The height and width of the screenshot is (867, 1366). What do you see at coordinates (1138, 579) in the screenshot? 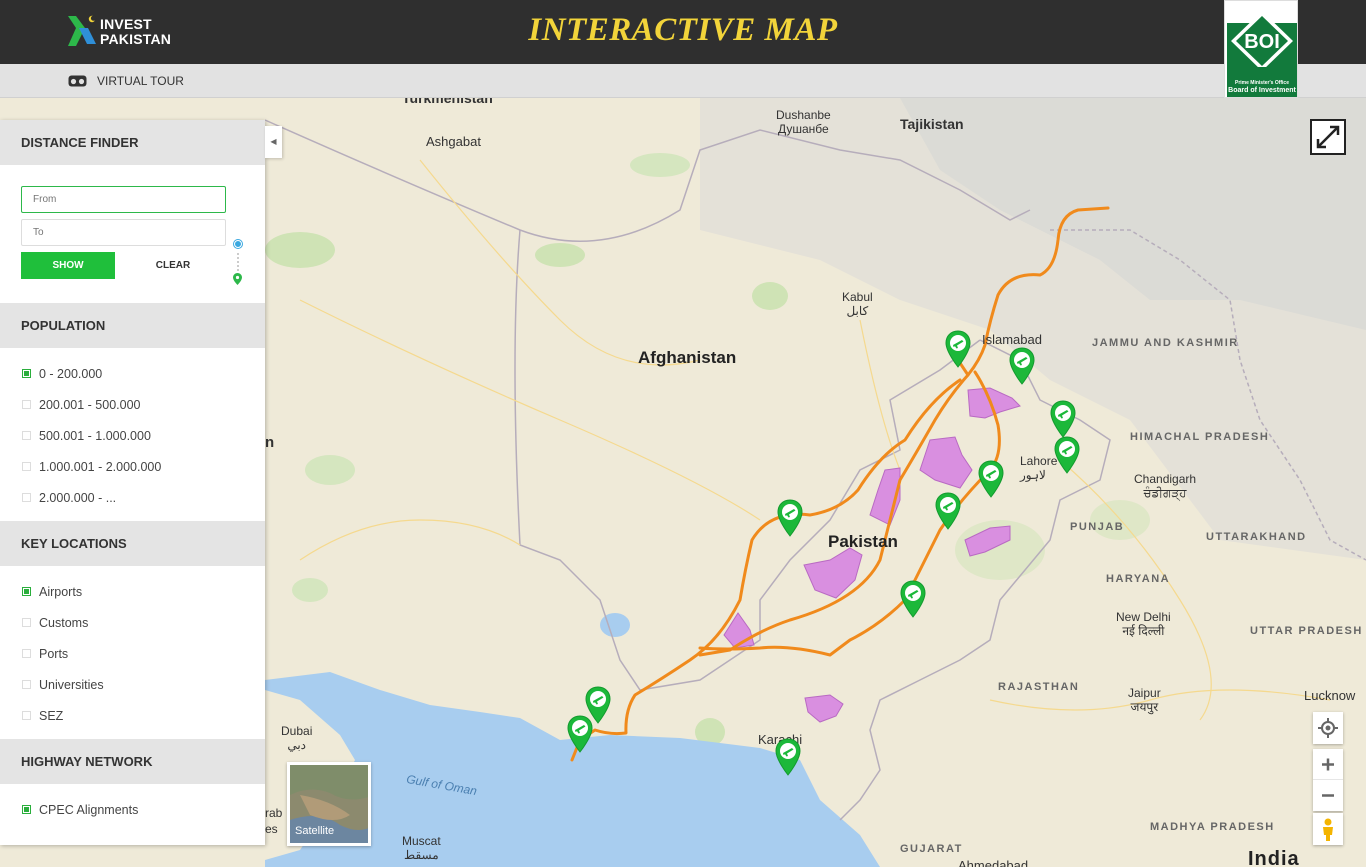
I see `map-label-haryana: HARYANA` at bounding box center [1138, 579].